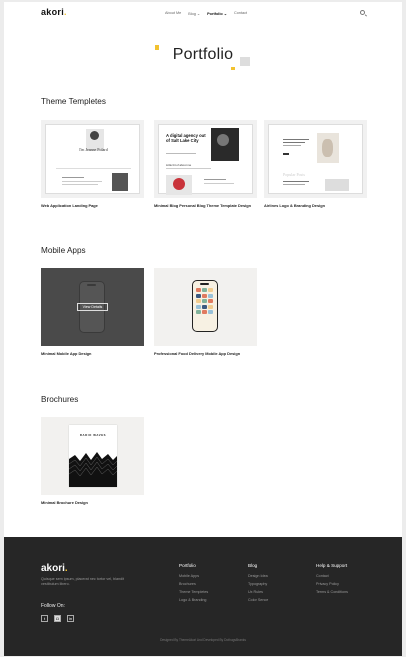 The width and height of the screenshot is (406, 657). I want to click on search-icon, so click(362, 12).